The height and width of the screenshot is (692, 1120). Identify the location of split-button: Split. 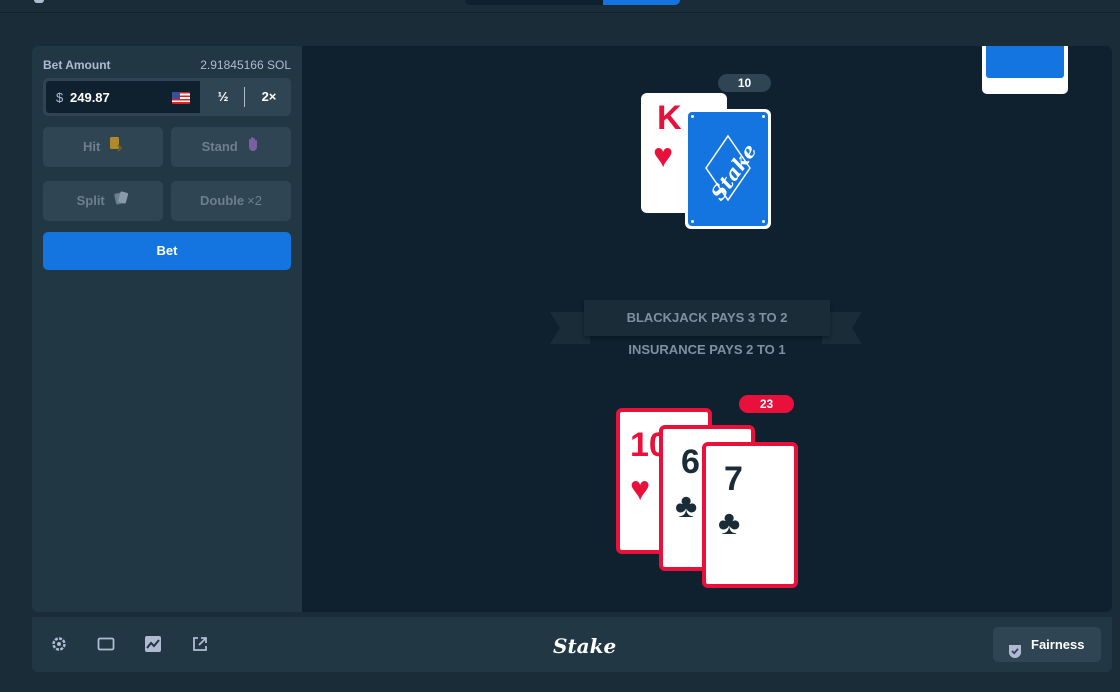
(103, 201).